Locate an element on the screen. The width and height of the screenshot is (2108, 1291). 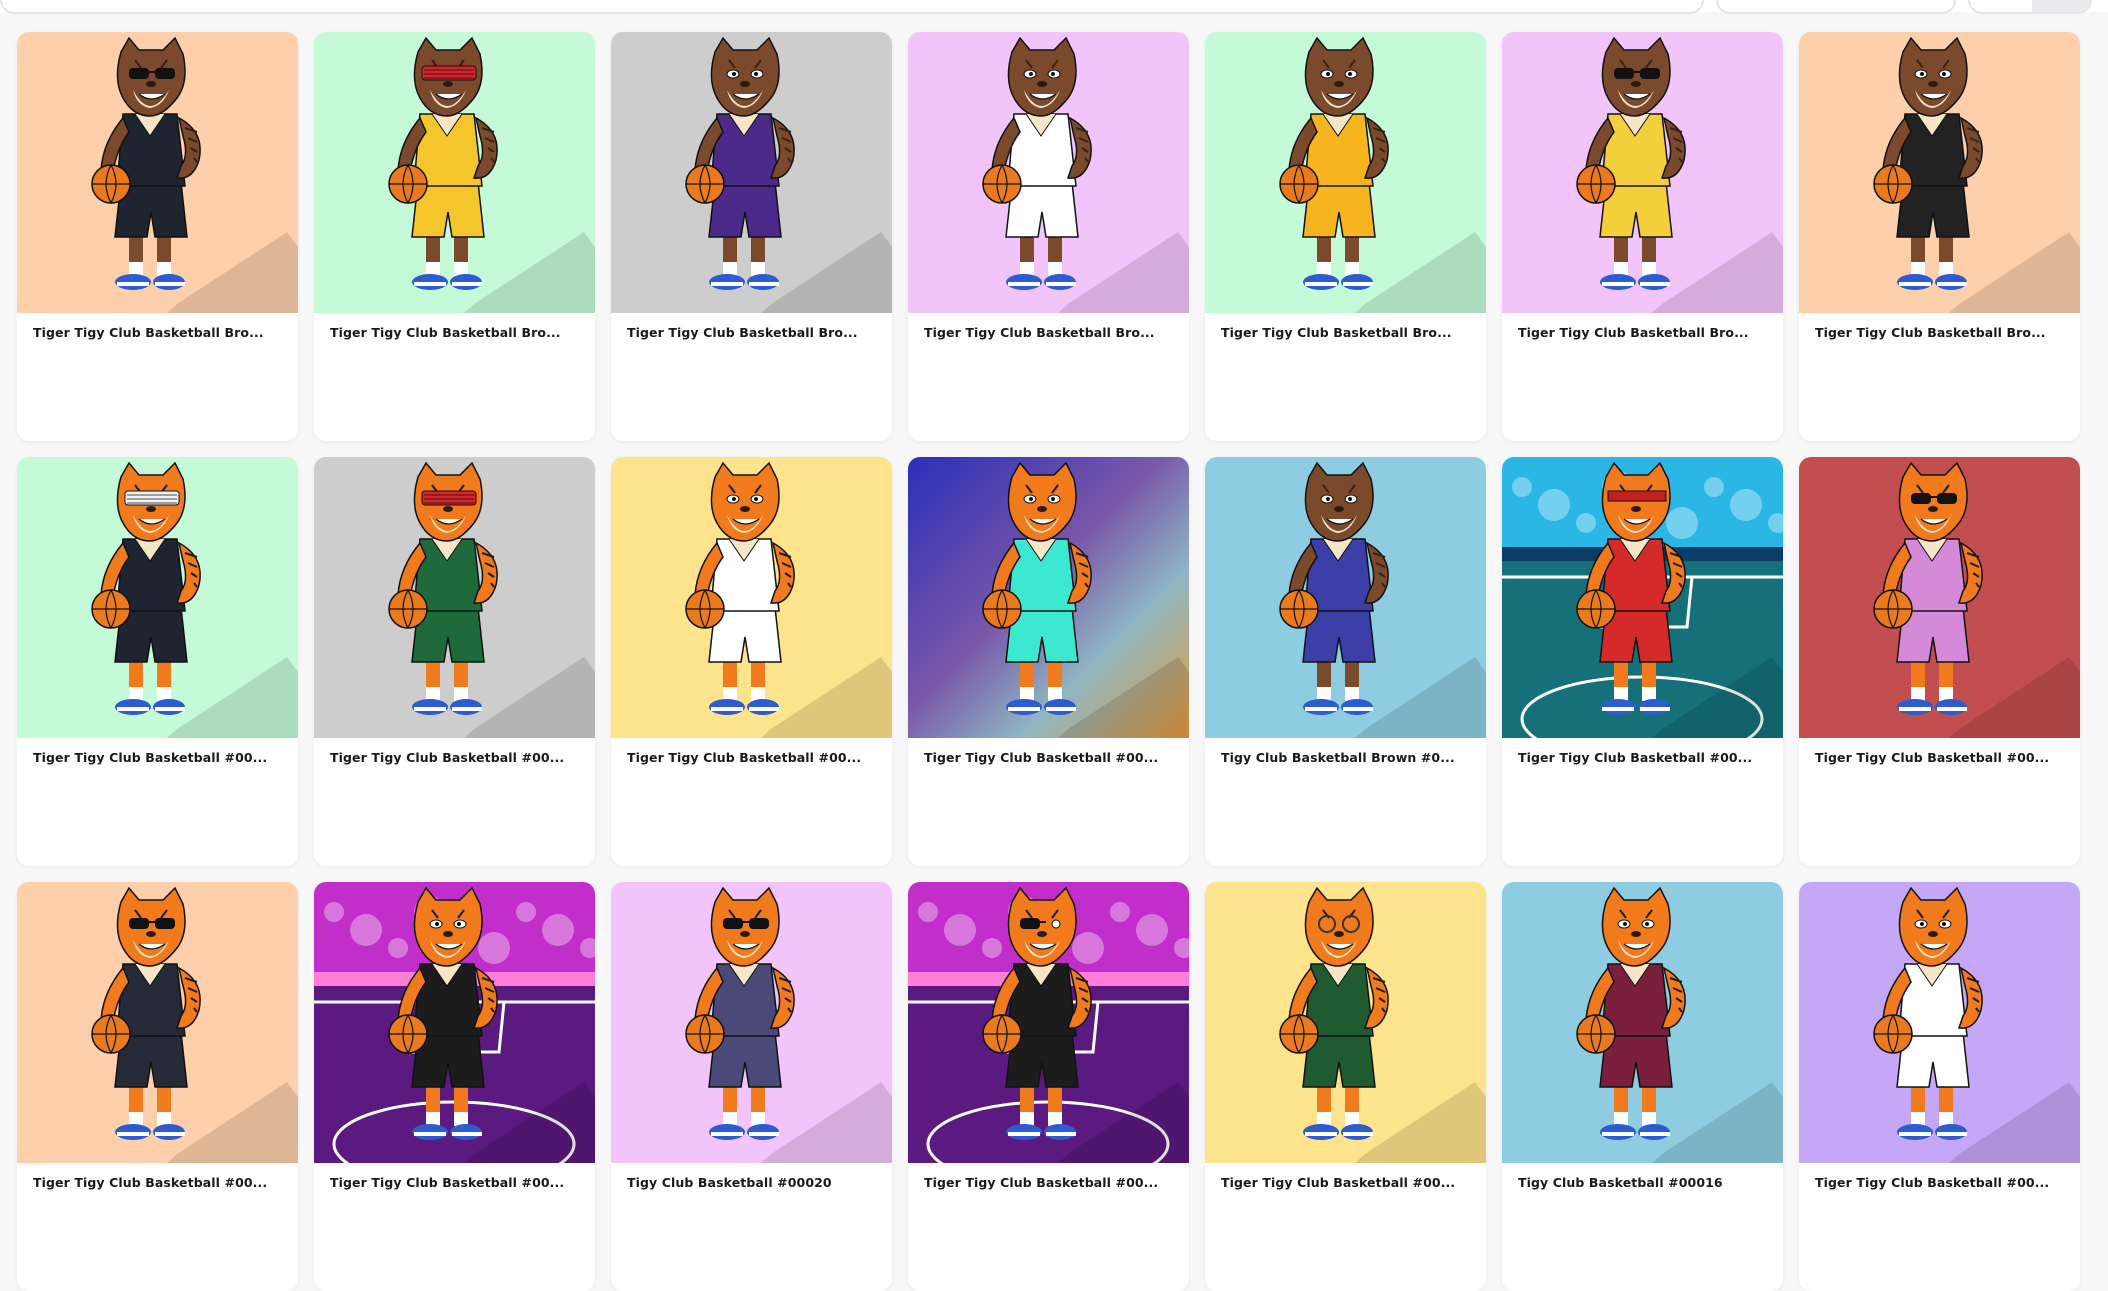
search-input is located at coordinates (852, 7).